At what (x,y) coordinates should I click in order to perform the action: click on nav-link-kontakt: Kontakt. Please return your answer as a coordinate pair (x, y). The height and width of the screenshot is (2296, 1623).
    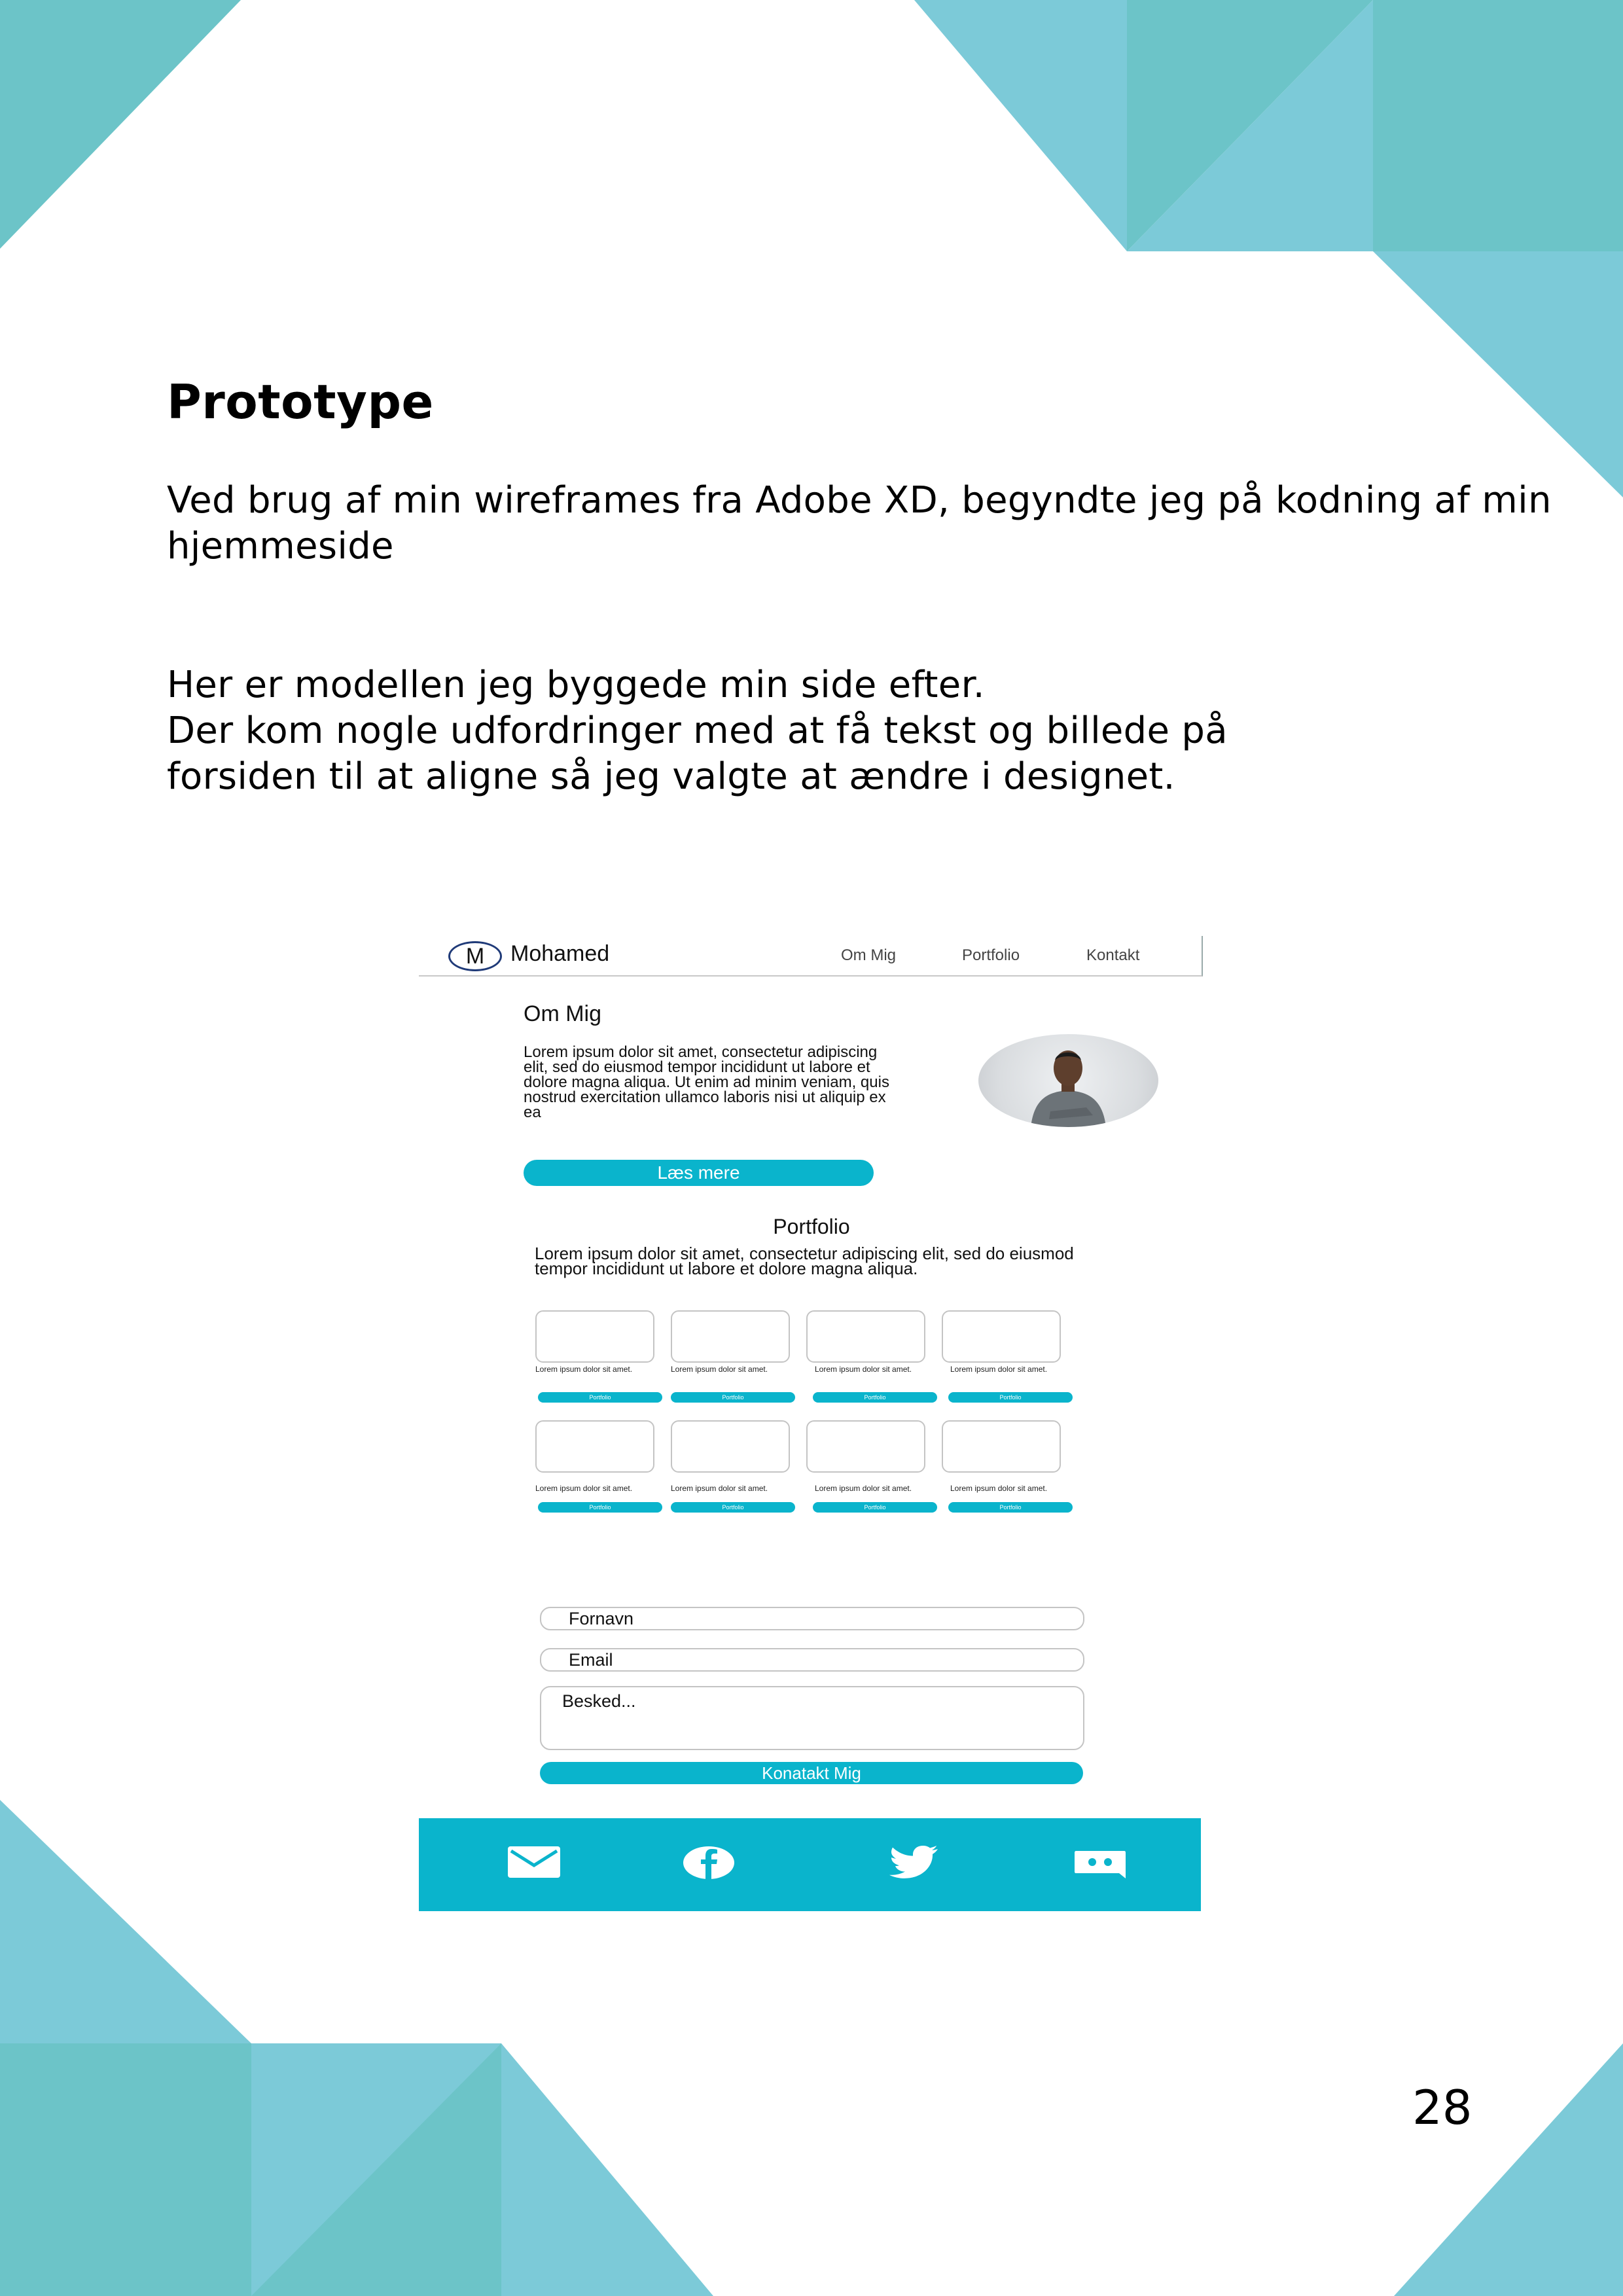
    Looking at the image, I should click on (1112, 956).